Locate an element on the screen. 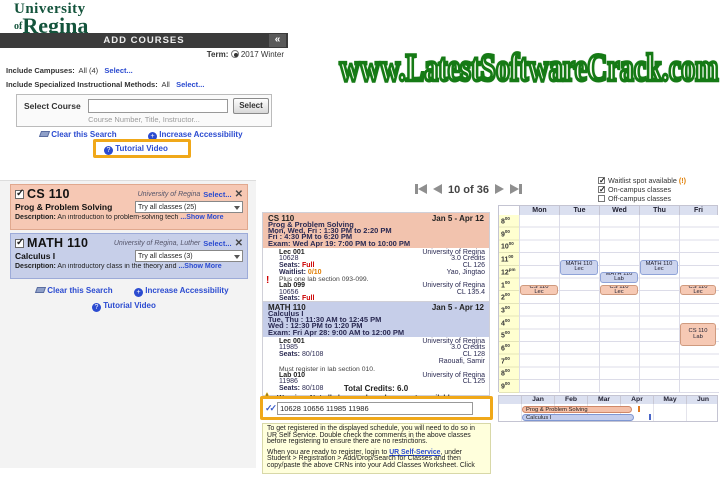 The height and width of the screenshot is (480, 720). course-checkbox-cs110 is located at coordinates (19, 194).